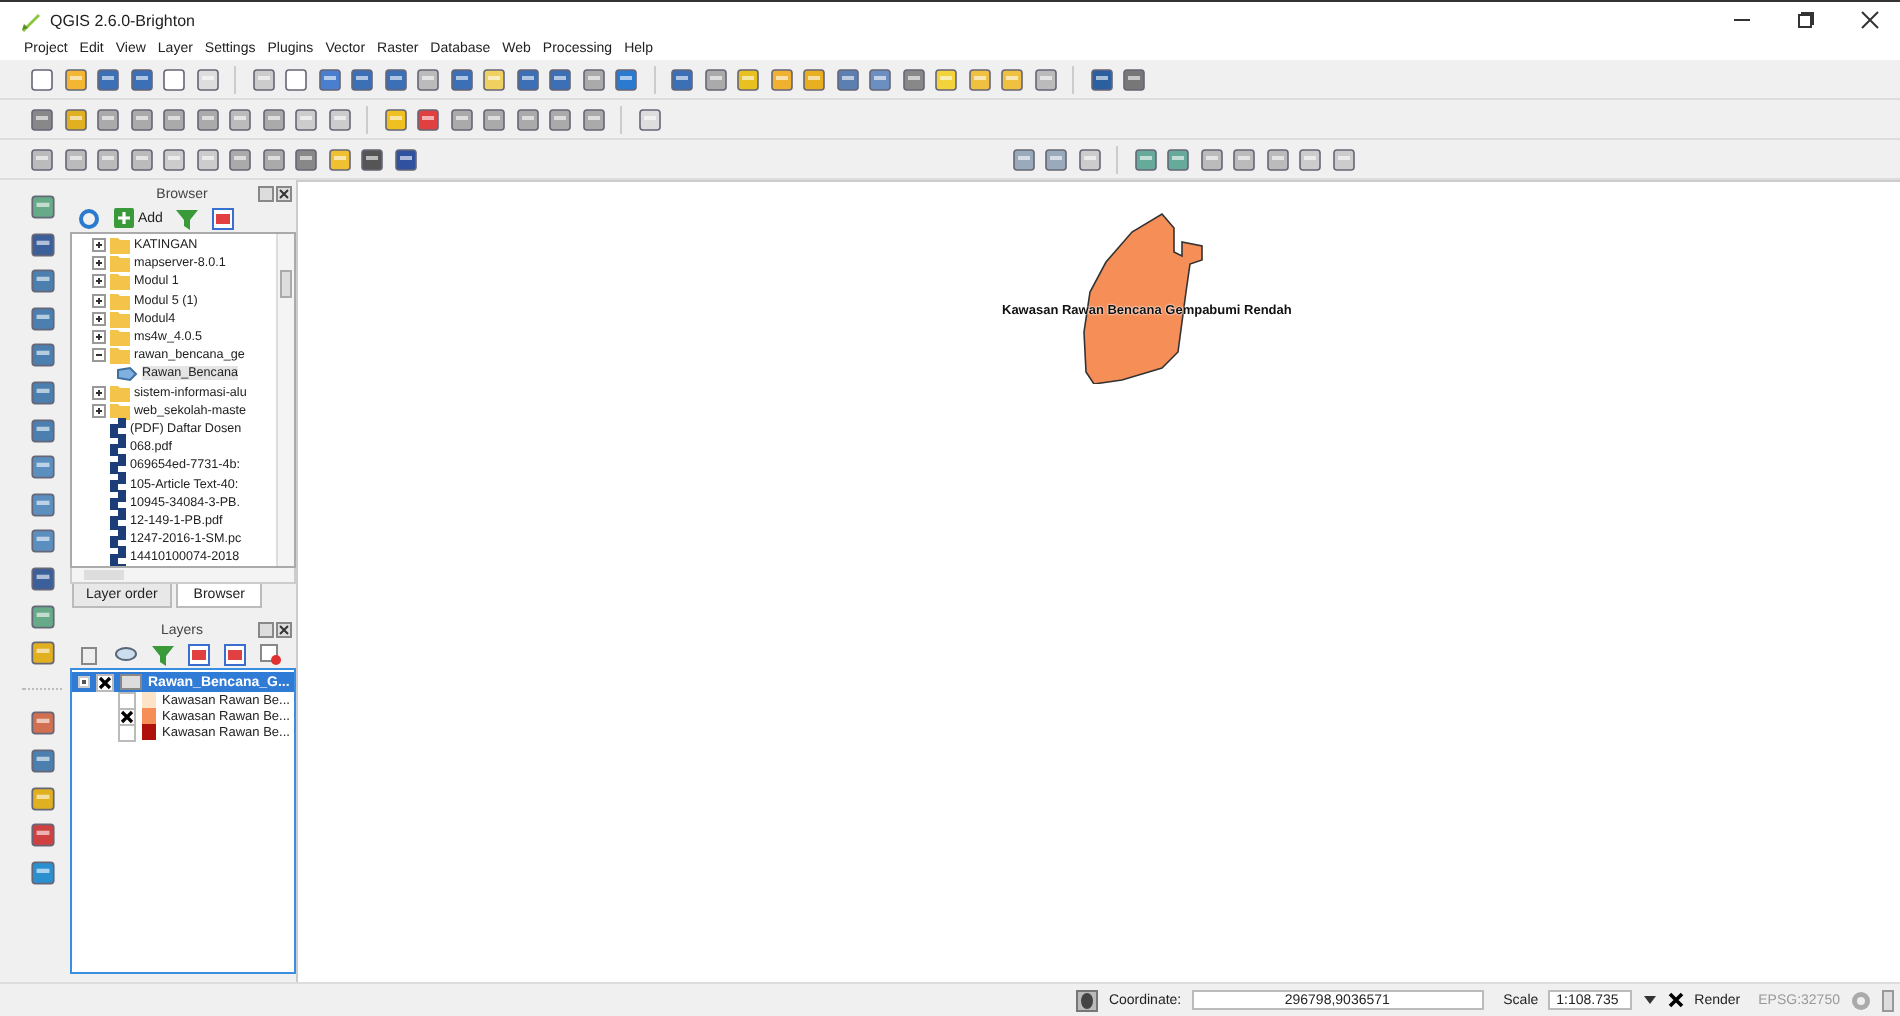  What do you see at coordinates (1650, 1000) in the screenshot?
I see `dropdown-caret-icon` at bounding box center [1650, 1000].